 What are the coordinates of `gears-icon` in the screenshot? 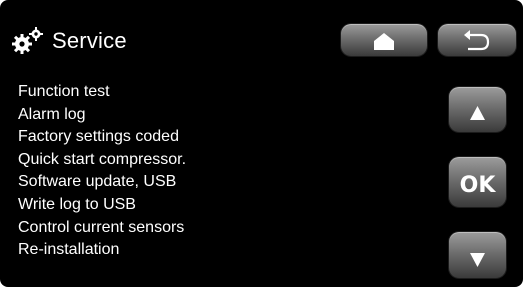 It's located at (27, 40).